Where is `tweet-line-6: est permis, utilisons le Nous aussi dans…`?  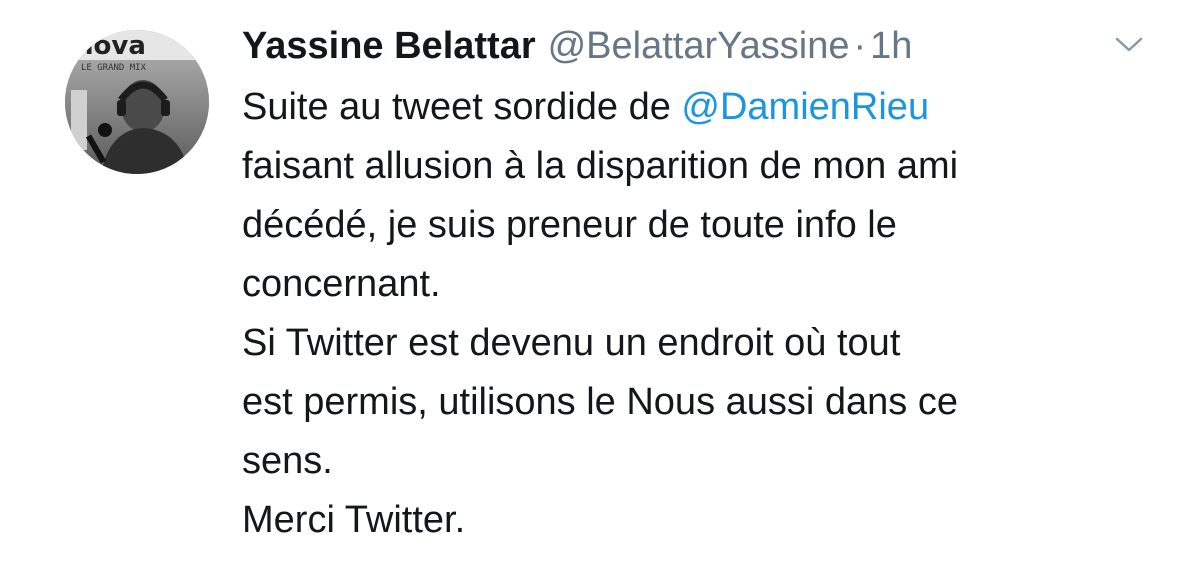 tweet-line-6: est permis, utilisons le Nous aussi dans… is located at coordinates (600, 402).